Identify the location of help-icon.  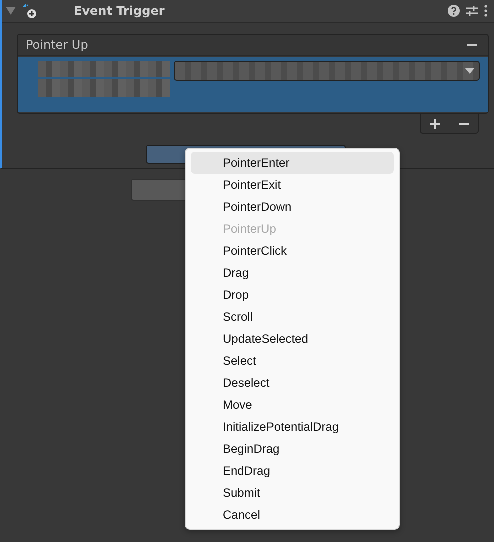
(454, 11).